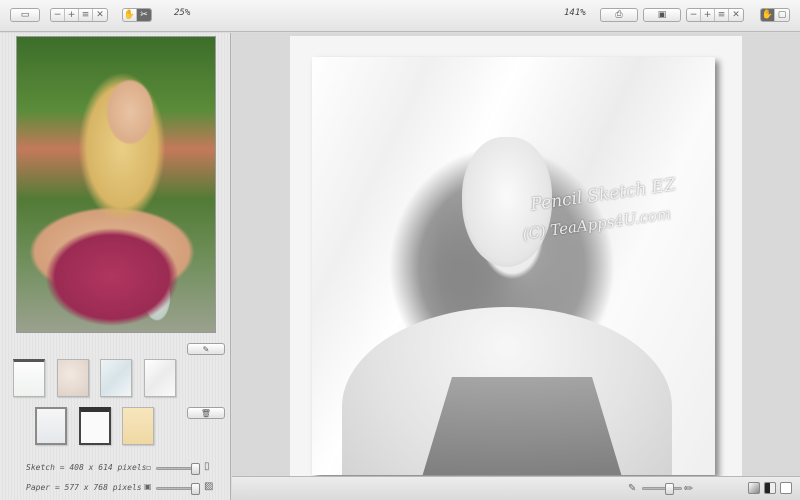 This screenshot has width=800, height=500. Describe the element at coordinates (575, 13) in the screenshot. I see `sketch-zoom-label: 141%` at that location.